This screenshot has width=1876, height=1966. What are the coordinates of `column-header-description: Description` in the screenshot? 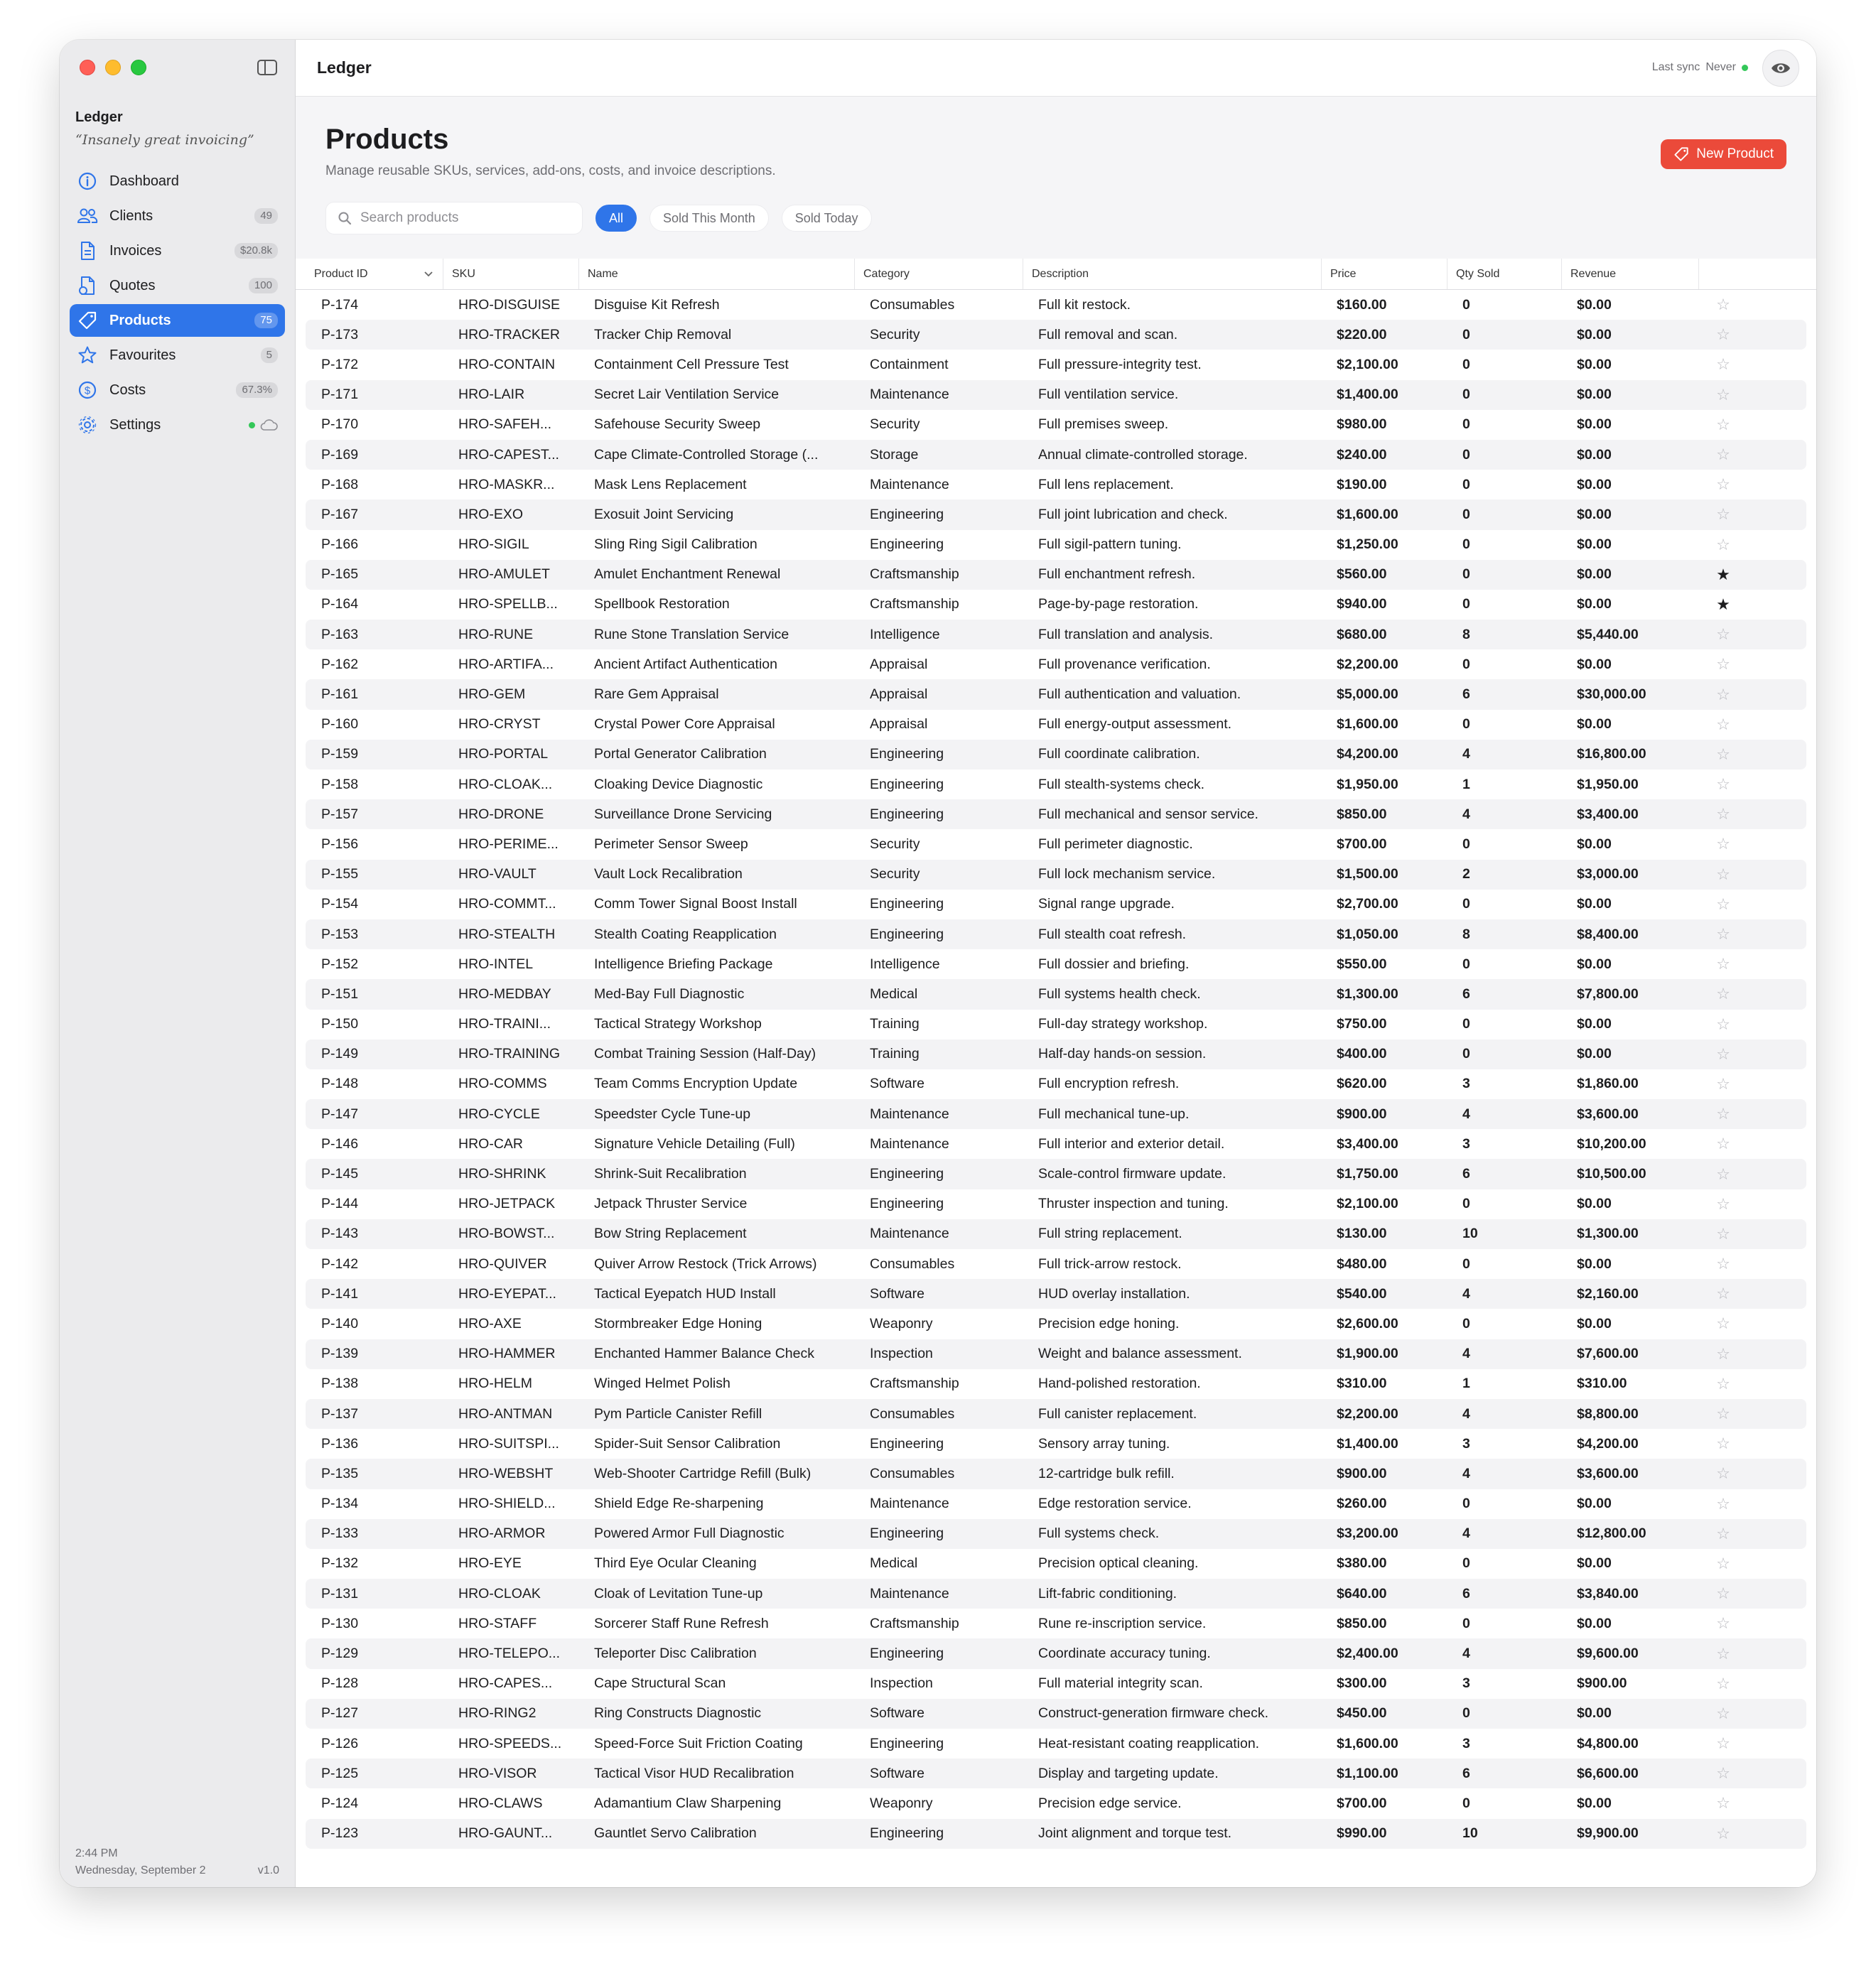 It's located at (1172, 274).